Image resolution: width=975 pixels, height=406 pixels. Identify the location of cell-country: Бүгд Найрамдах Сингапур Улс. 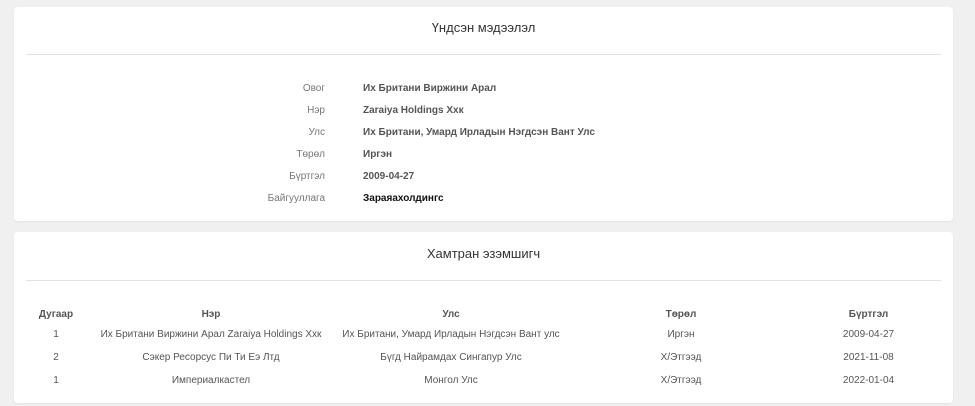
(451, 357).